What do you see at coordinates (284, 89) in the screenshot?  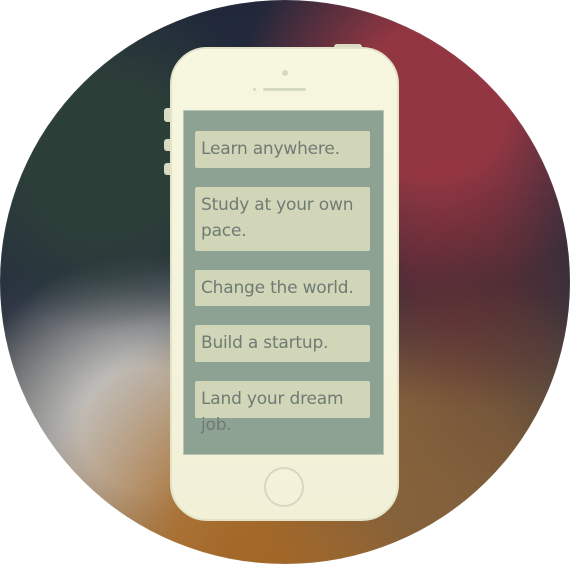 I see `speaker-icon` at bounding box center [284, 89].